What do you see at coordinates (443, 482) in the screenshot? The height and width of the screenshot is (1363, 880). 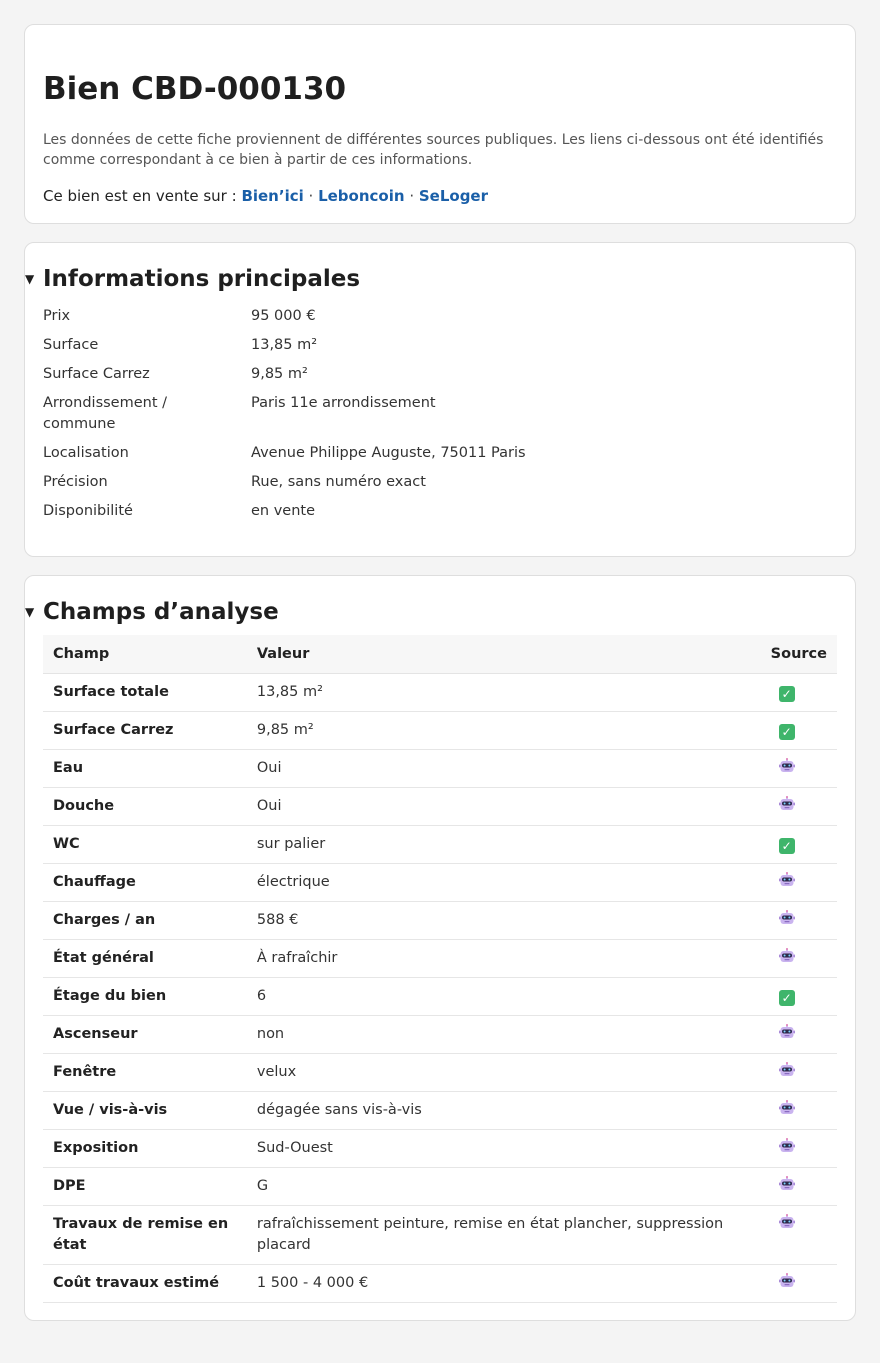 I see `info-row: Précision Rue, sans numéro exact` at bounding box center [443, 482].